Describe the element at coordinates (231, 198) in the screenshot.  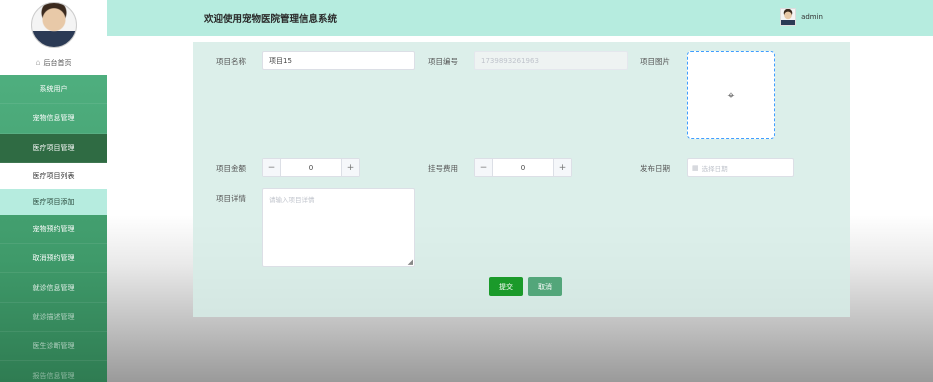
I see `project-detail-label: 项目详情` at that location.